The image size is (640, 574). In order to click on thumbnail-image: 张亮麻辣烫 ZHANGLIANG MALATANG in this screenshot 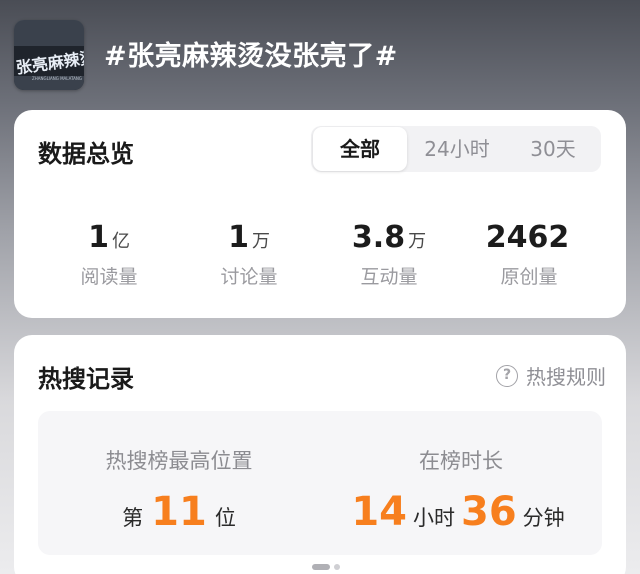, I will do `click(49, 55)`.